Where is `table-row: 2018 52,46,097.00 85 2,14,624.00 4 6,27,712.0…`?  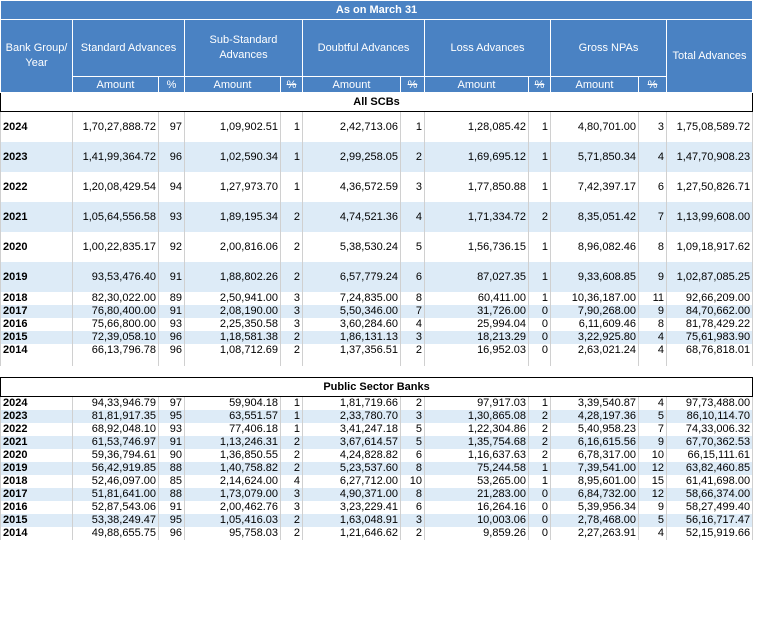
table-row: 2018 52,46,097.00 85 2,14,624.00 4 6,27,712.0… is located at coordinates (377, 481).